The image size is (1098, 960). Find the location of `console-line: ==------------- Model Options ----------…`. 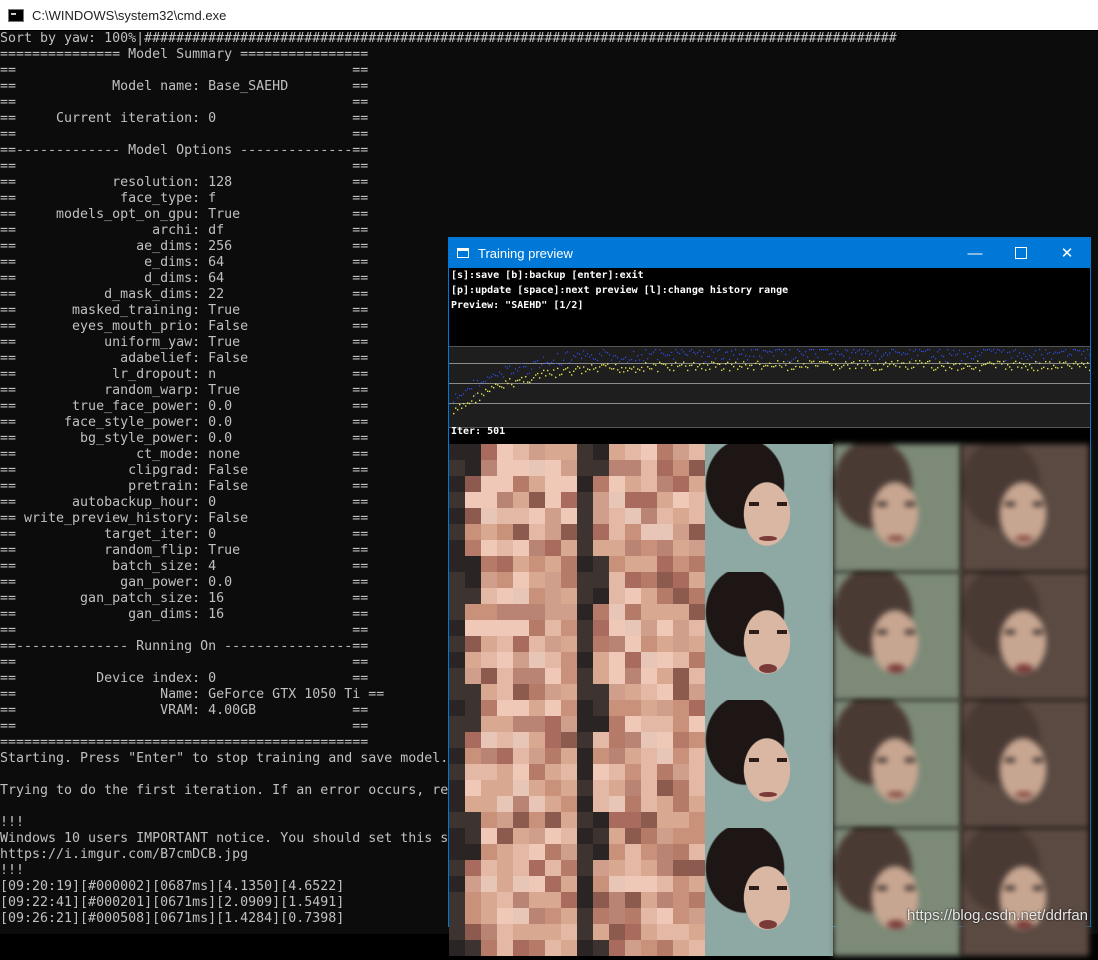

console-line: ==------------- Model Options ----------… is located at coordinates (184, 150).